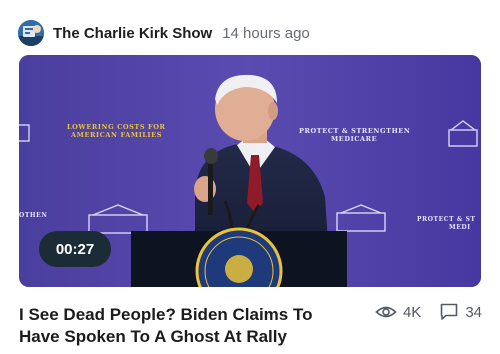 This screenshot has width=500, height=354. Describe the element at coordinates (386, 312) in the screenshot. I see `eye-icon` at that location.